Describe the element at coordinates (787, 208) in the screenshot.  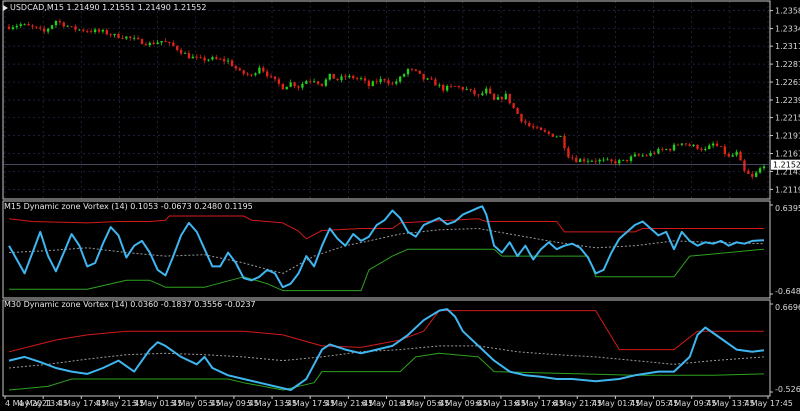
I see `indicator1-tick-label: 0.6395` at that location.